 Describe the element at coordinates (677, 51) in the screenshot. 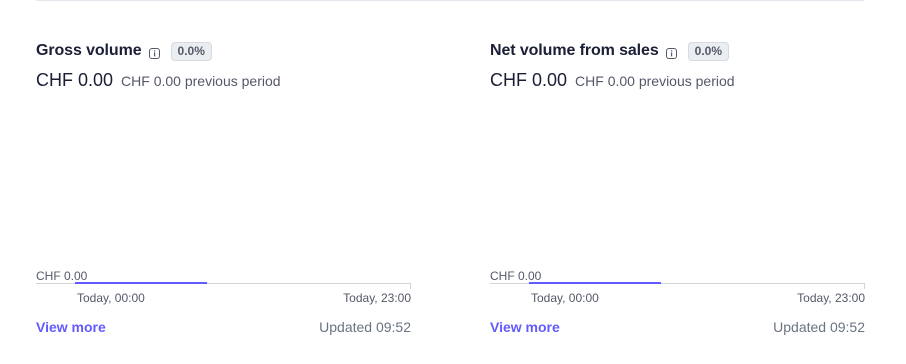

I see `card-header: Net volume from sales 0.0%` at that location.